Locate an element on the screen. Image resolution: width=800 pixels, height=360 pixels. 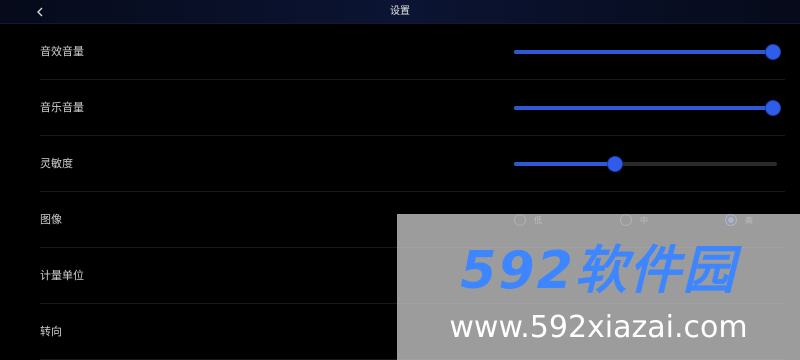
page-title: 设置 is located at coordinates (400, 11).